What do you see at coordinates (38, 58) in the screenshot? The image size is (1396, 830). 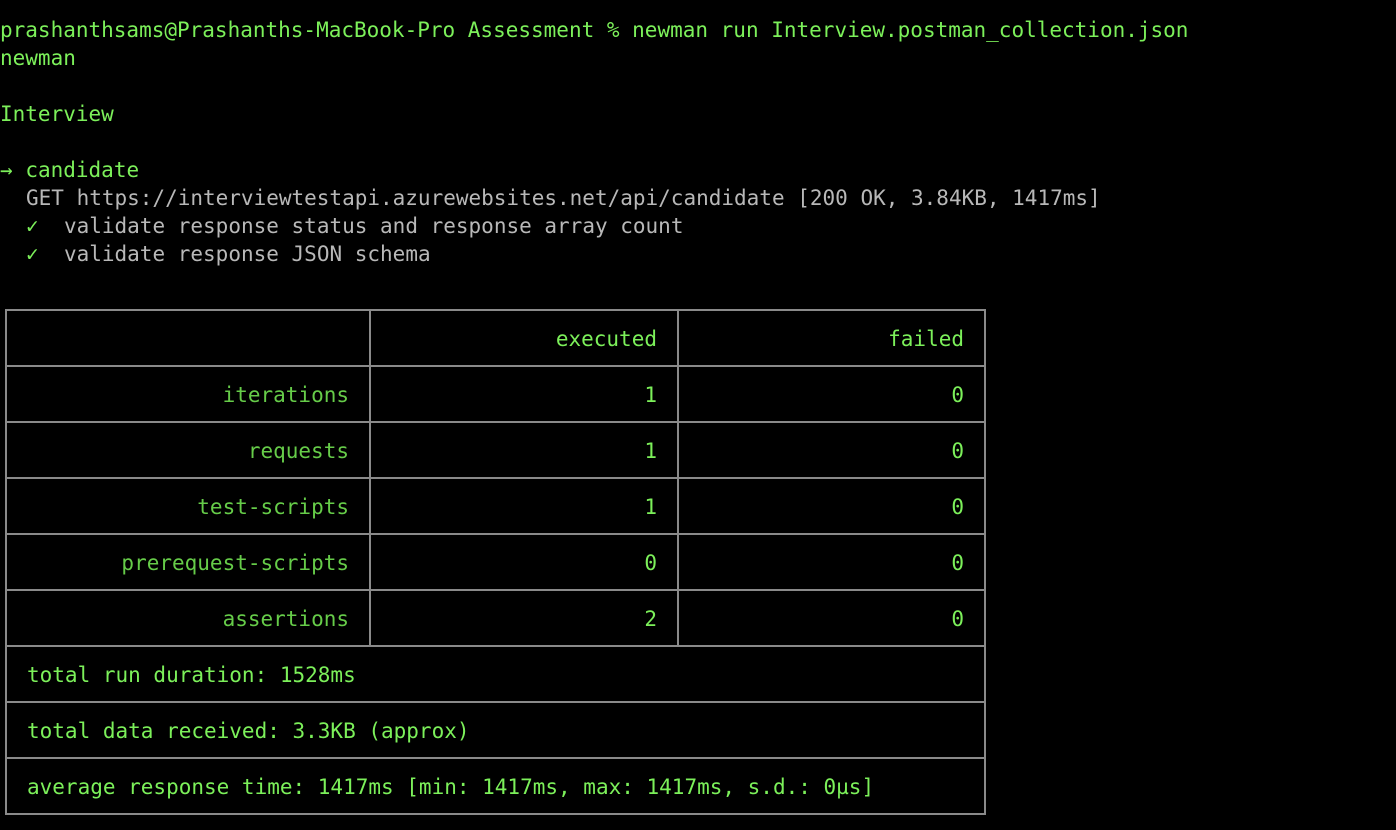 I see `tool-name-line: newman` at bounding box center [38, 58].